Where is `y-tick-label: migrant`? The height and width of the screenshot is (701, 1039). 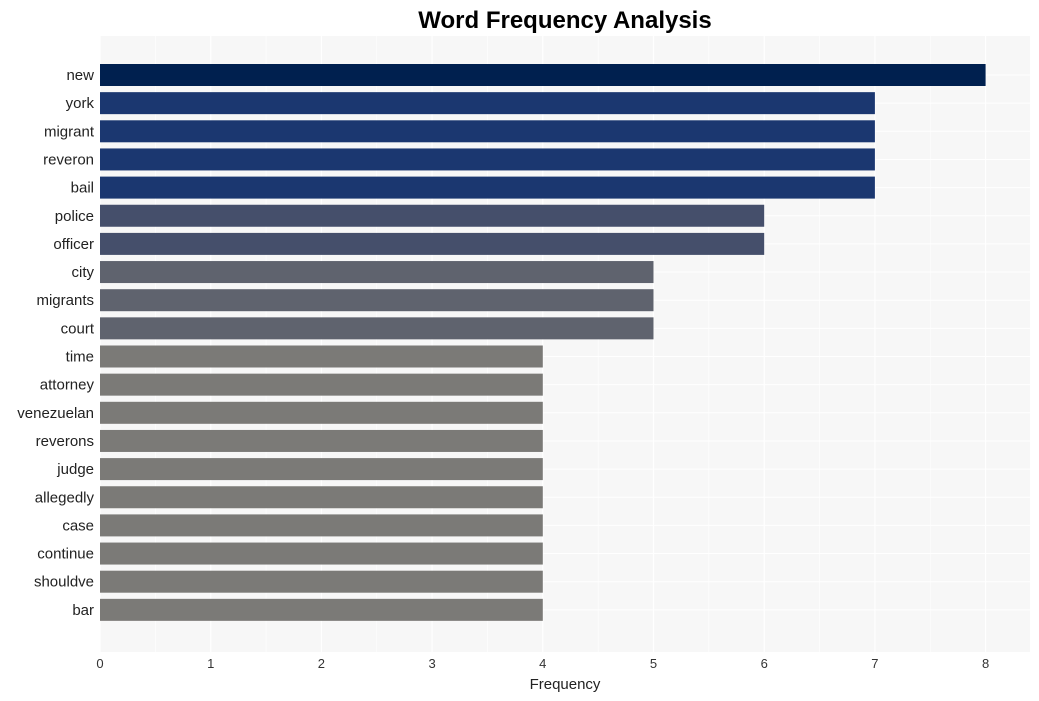
y-tick-label: migrant is located at coordinates (69, 131).